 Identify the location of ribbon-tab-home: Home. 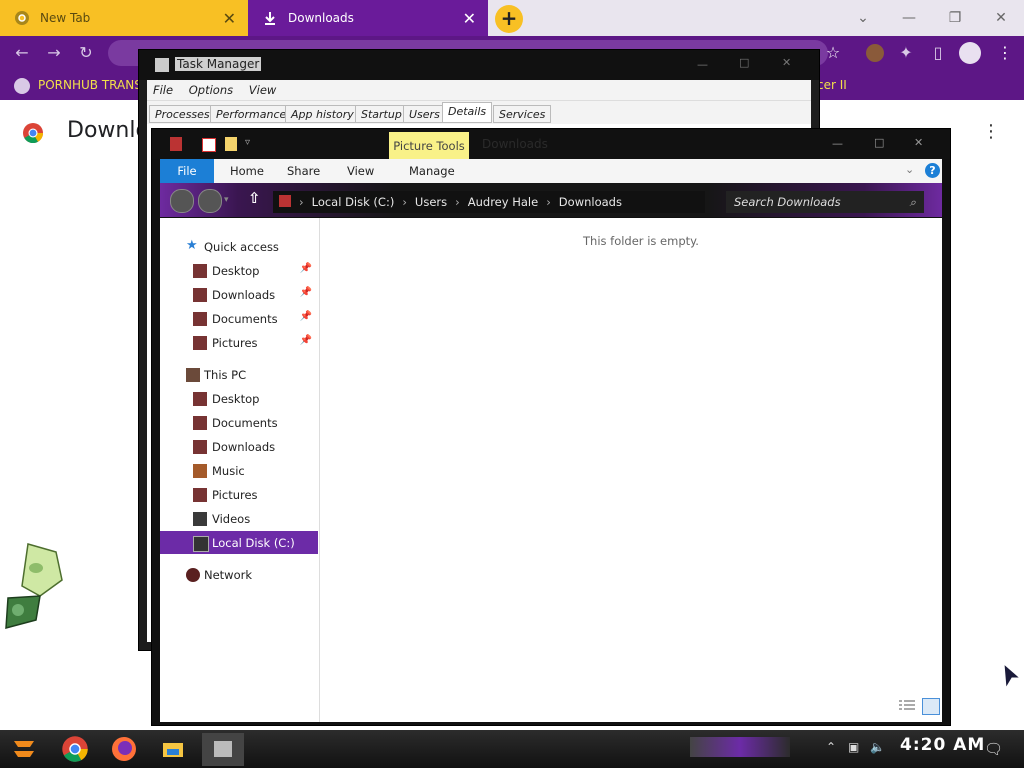
(247, 171).